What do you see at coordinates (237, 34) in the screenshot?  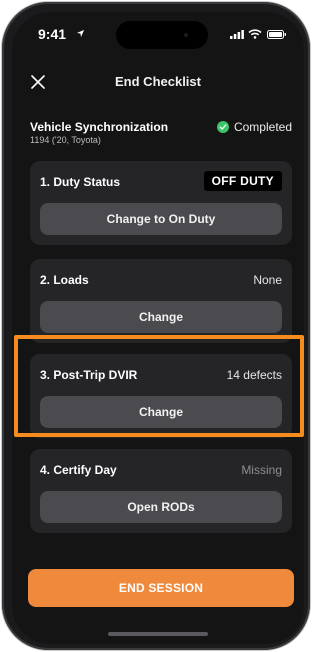 I see `cellular-signal-icon` at bounding box center [237, 34].